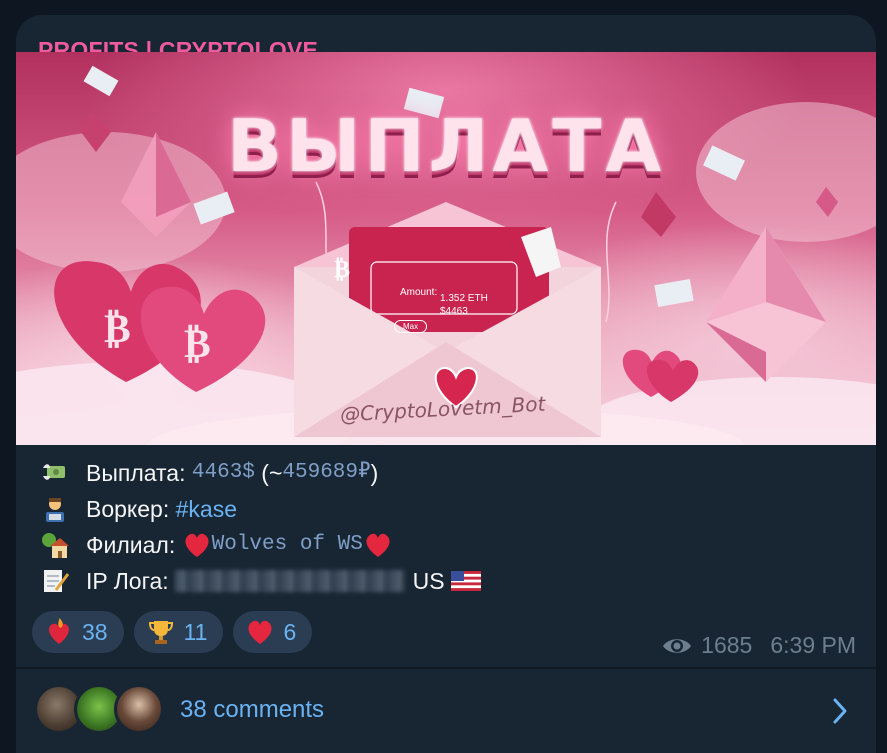 This screenshot has height=753, width=887. I want to click on money-with-wings-icon, so click(54, 472).